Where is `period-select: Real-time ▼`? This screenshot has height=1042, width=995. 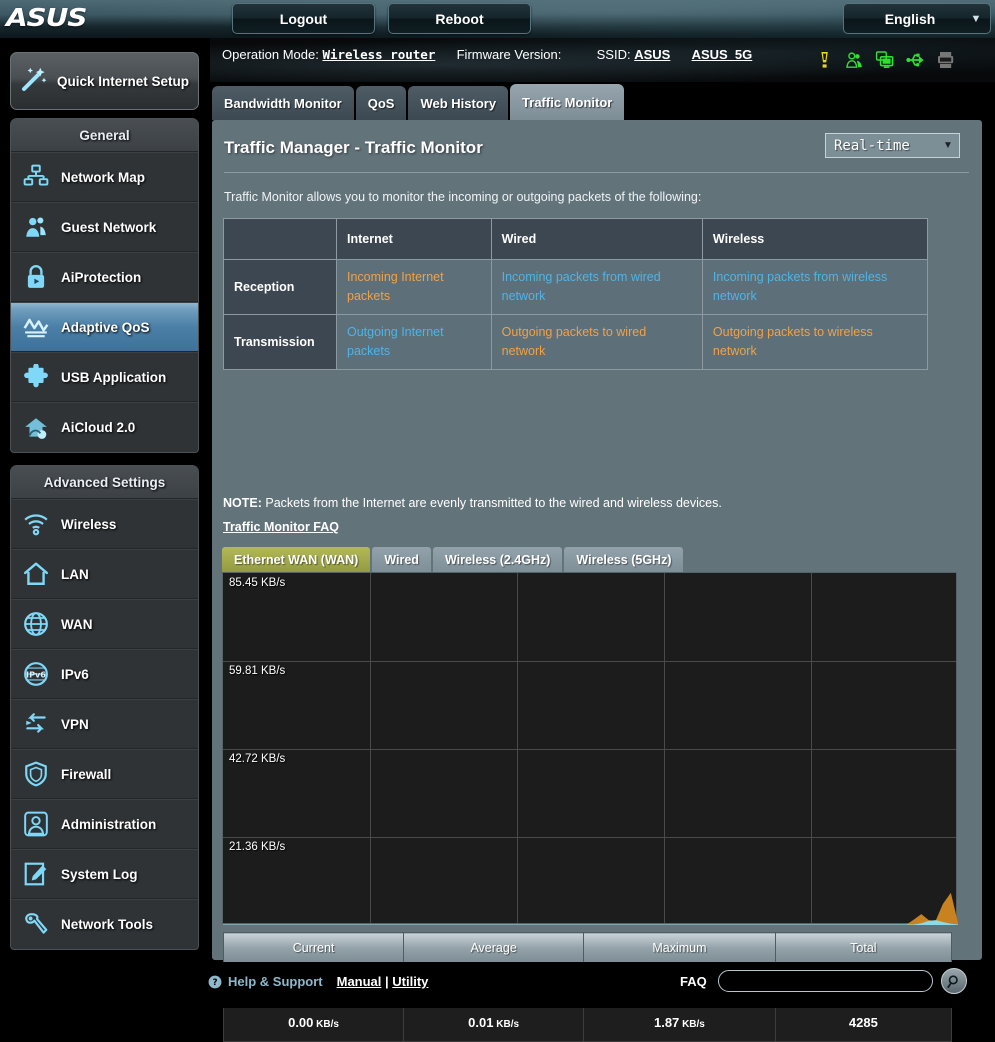
period-select: Real-time ▼ is located at coordinates (892, 145).